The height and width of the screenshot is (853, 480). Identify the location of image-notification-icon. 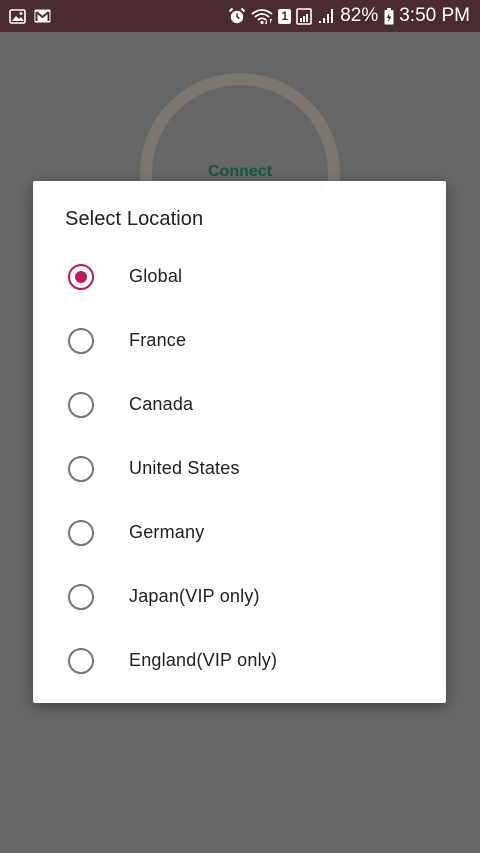
(17, 16).